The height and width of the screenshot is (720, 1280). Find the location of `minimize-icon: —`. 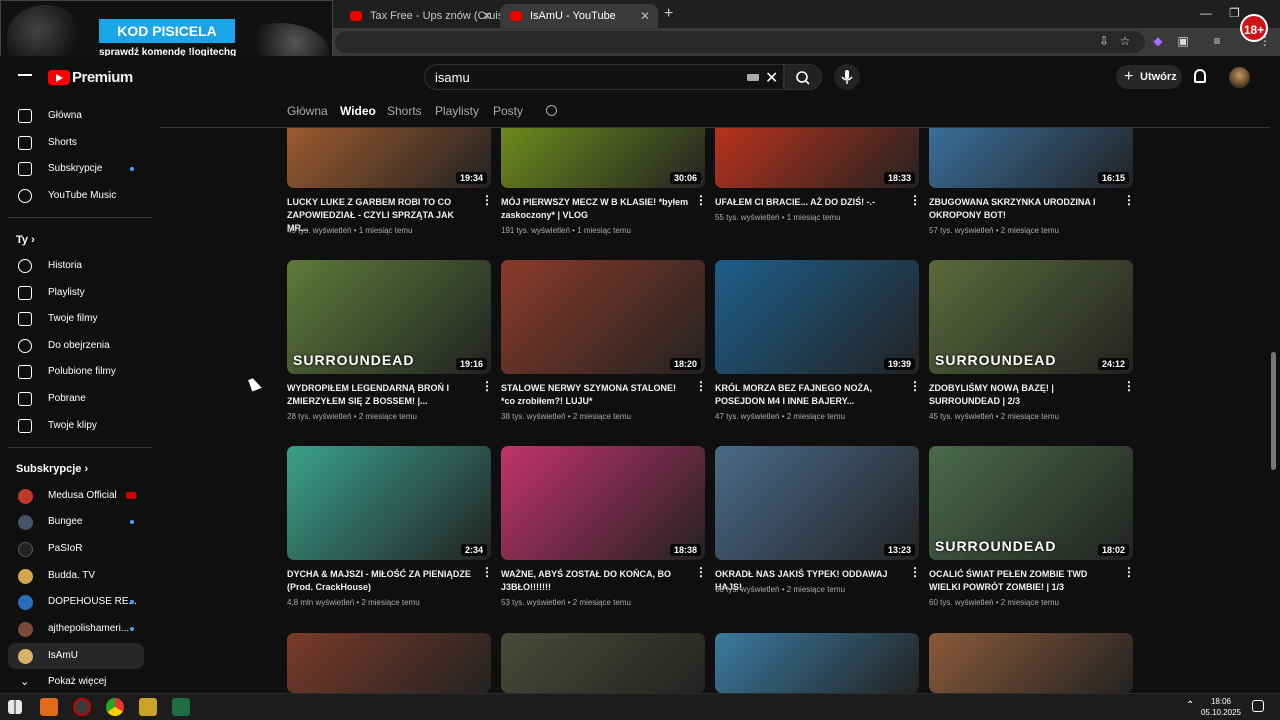

minimize-icon: — is located at coordinates (1206, 13).